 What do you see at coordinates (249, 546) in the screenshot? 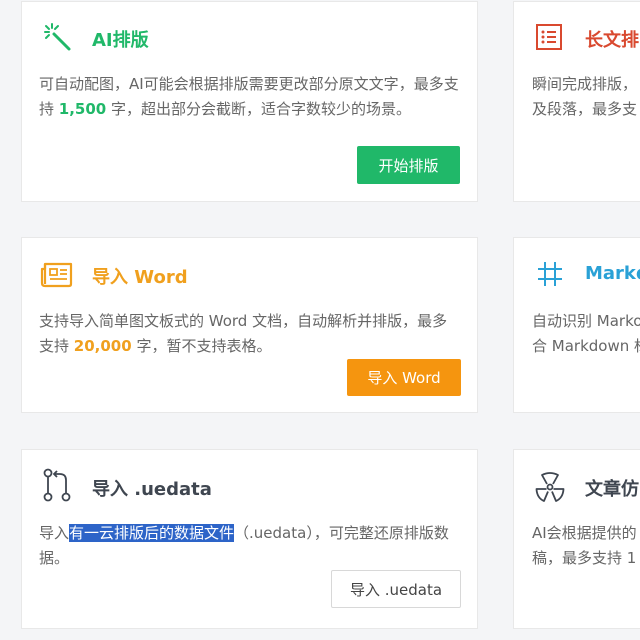
I see `card-description: 导入有一云排版后的数据文件（.uedata），可完整还原排版数据。` at bounding box center [249, 546].